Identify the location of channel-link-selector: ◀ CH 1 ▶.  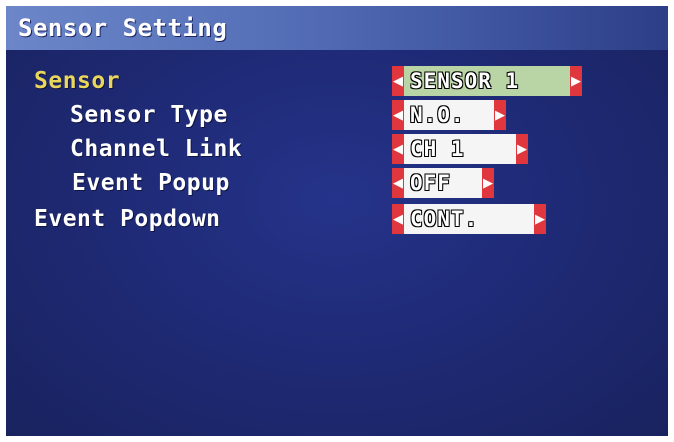
(460, 149).